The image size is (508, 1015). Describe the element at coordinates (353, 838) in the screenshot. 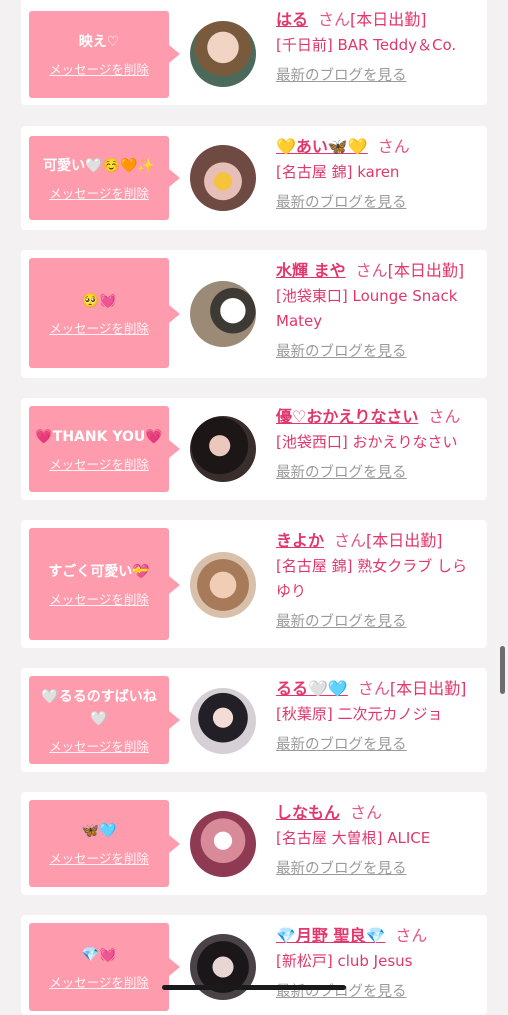

I see `shop-name: [名古屋 大曽根] ALICE` at that location.